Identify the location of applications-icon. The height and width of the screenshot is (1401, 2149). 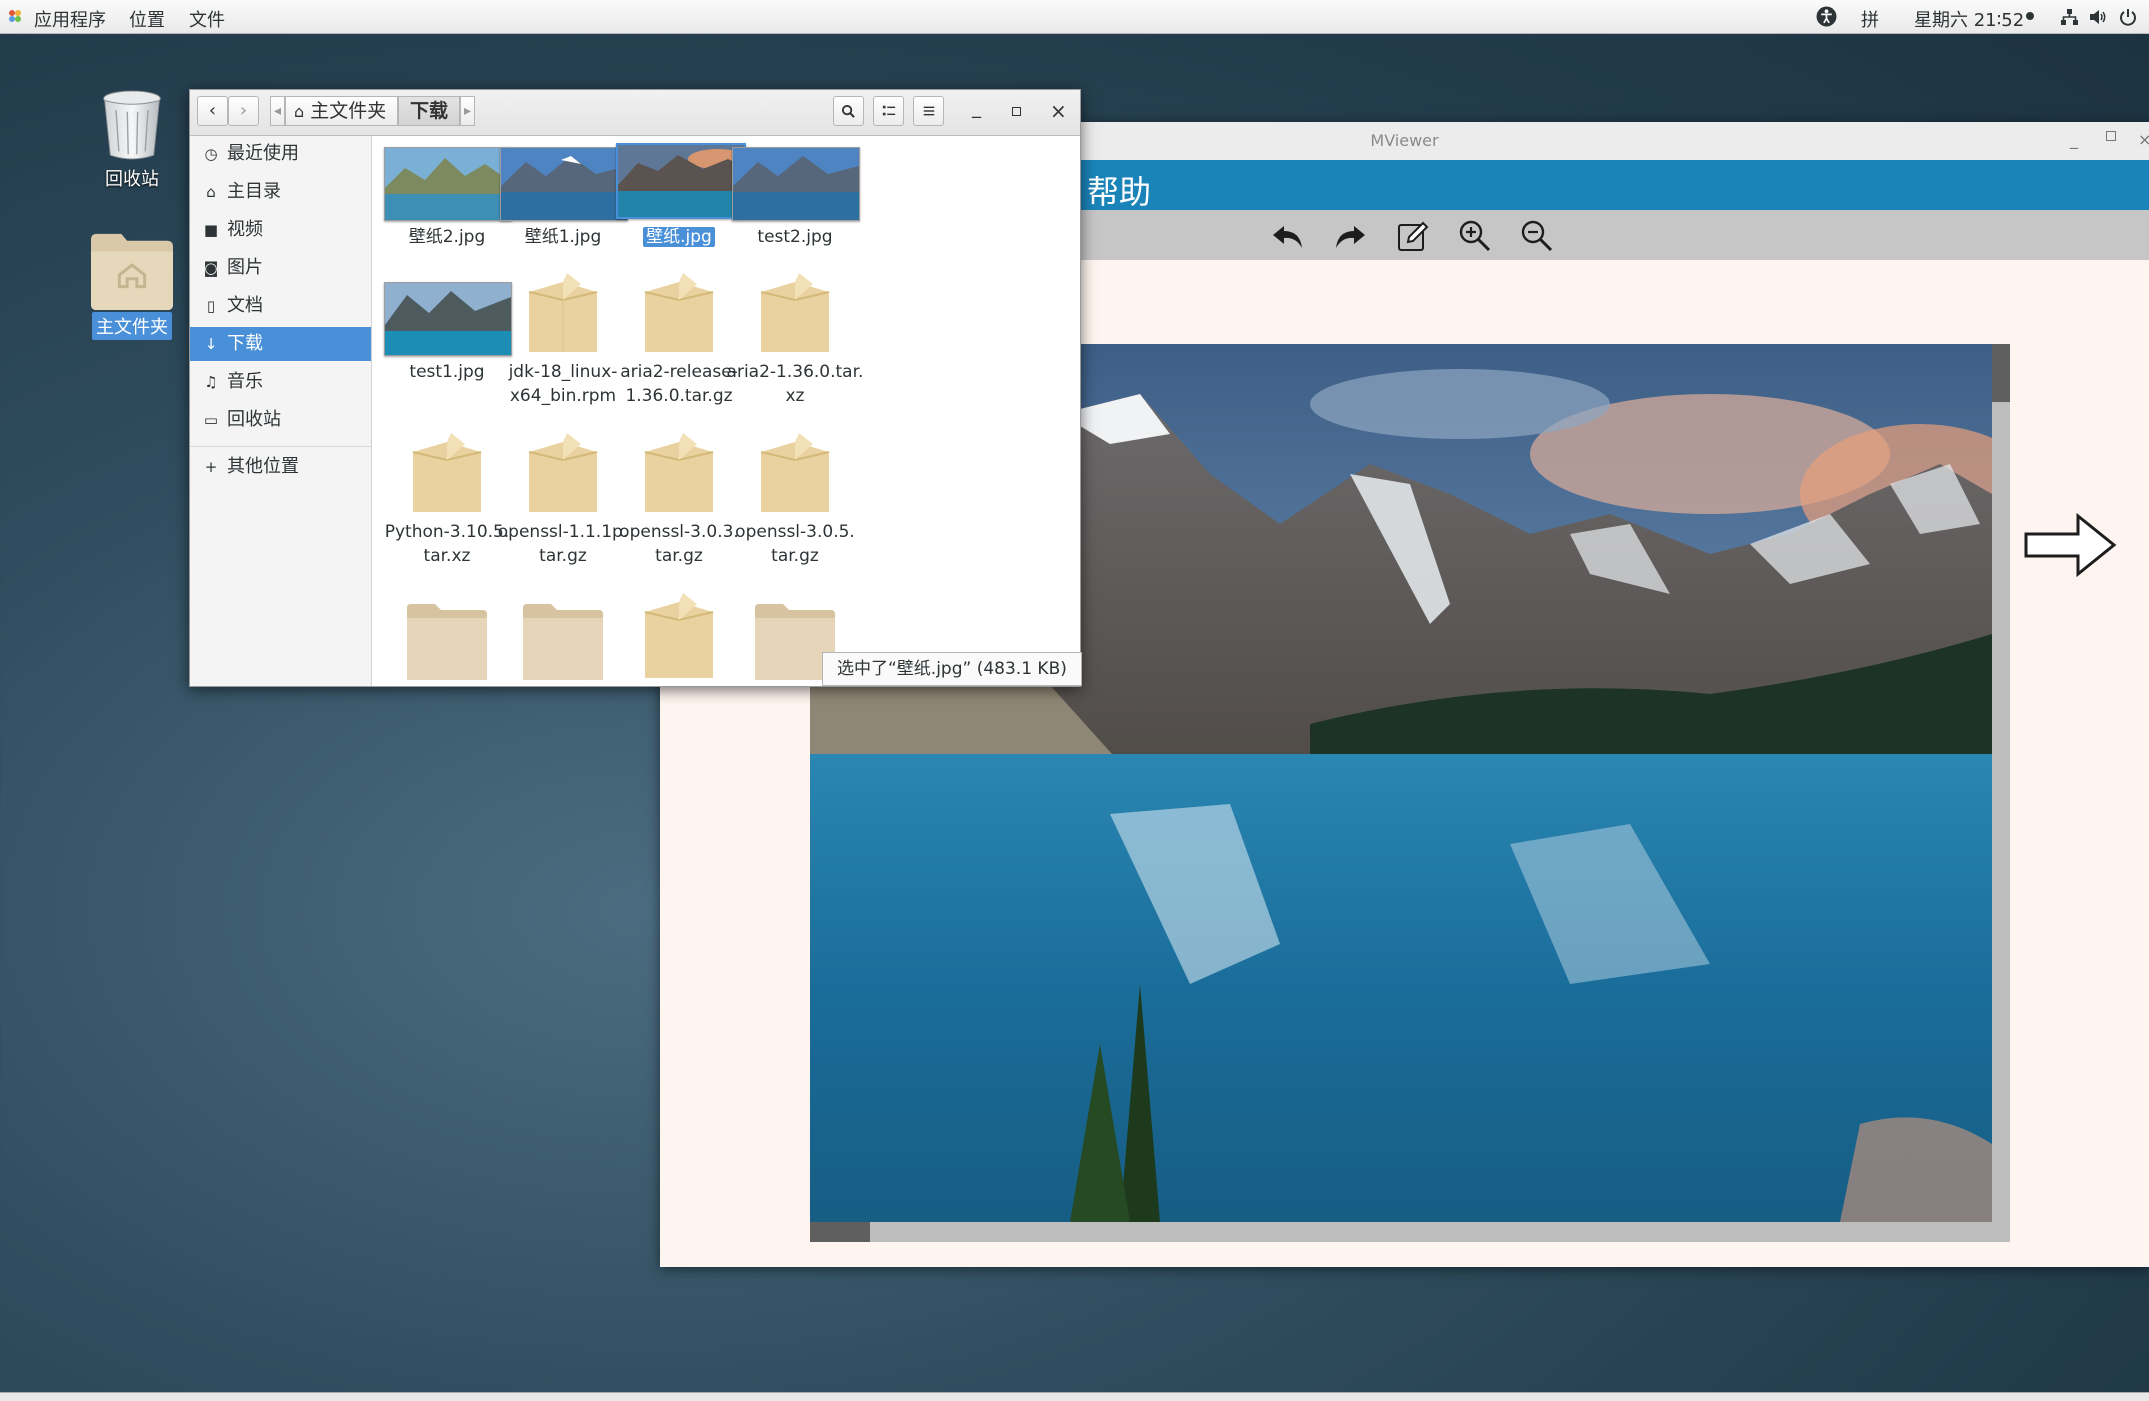
(15, 16).